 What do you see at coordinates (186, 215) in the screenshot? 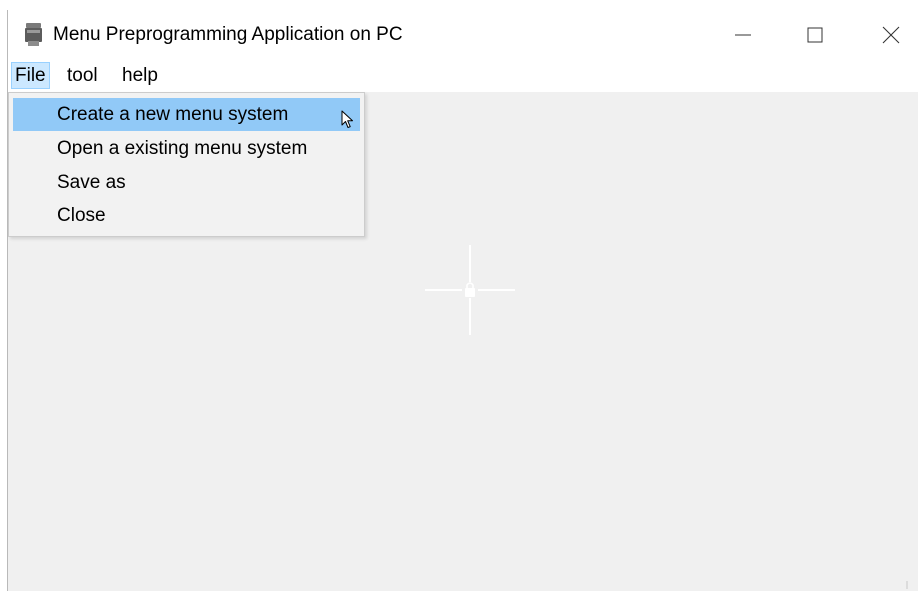
I see `menu-item-close: Close` at bounding box center [186, 215].